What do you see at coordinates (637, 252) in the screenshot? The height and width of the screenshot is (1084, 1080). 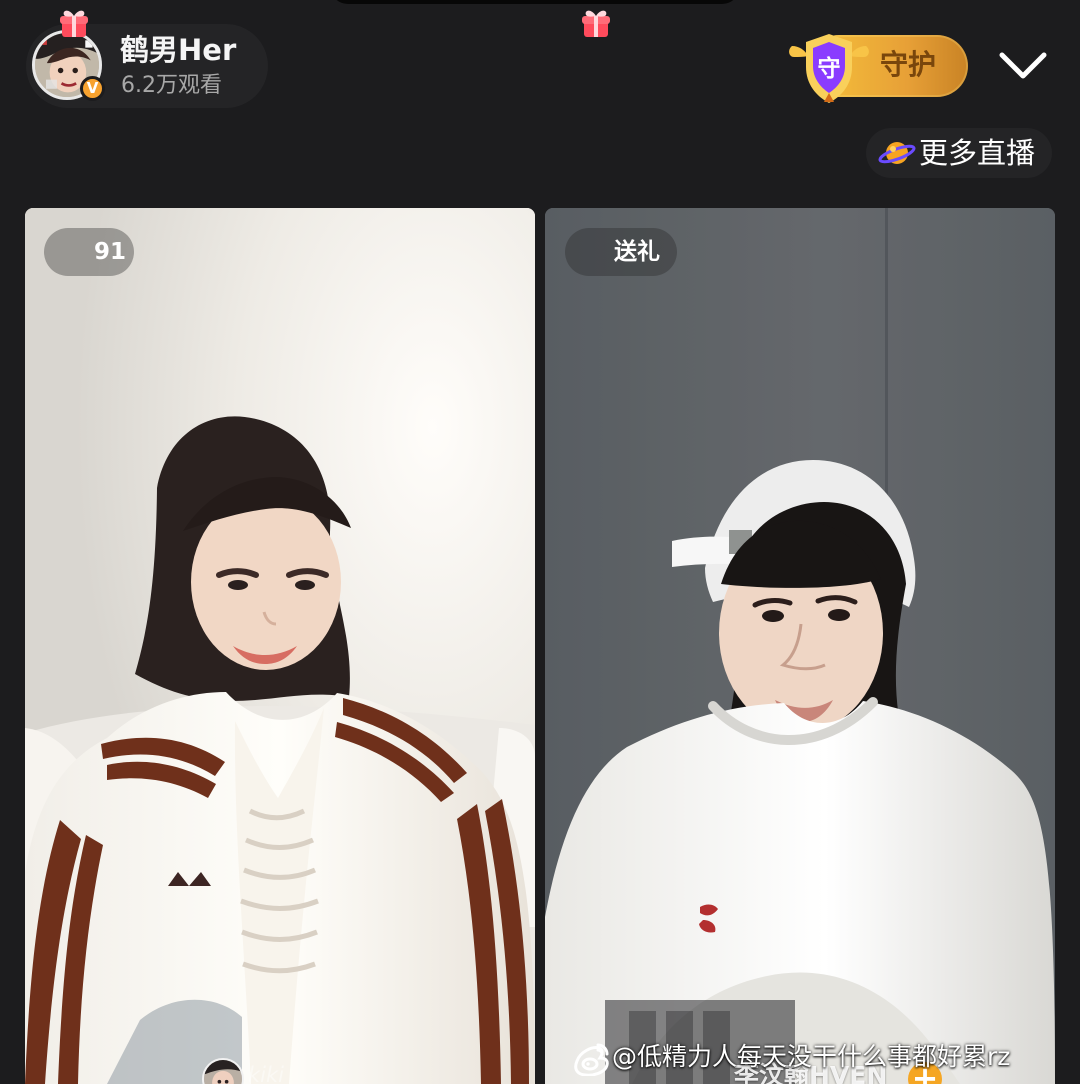 I see `send-gift-label: 送礼` at bounding box center [637, 252].